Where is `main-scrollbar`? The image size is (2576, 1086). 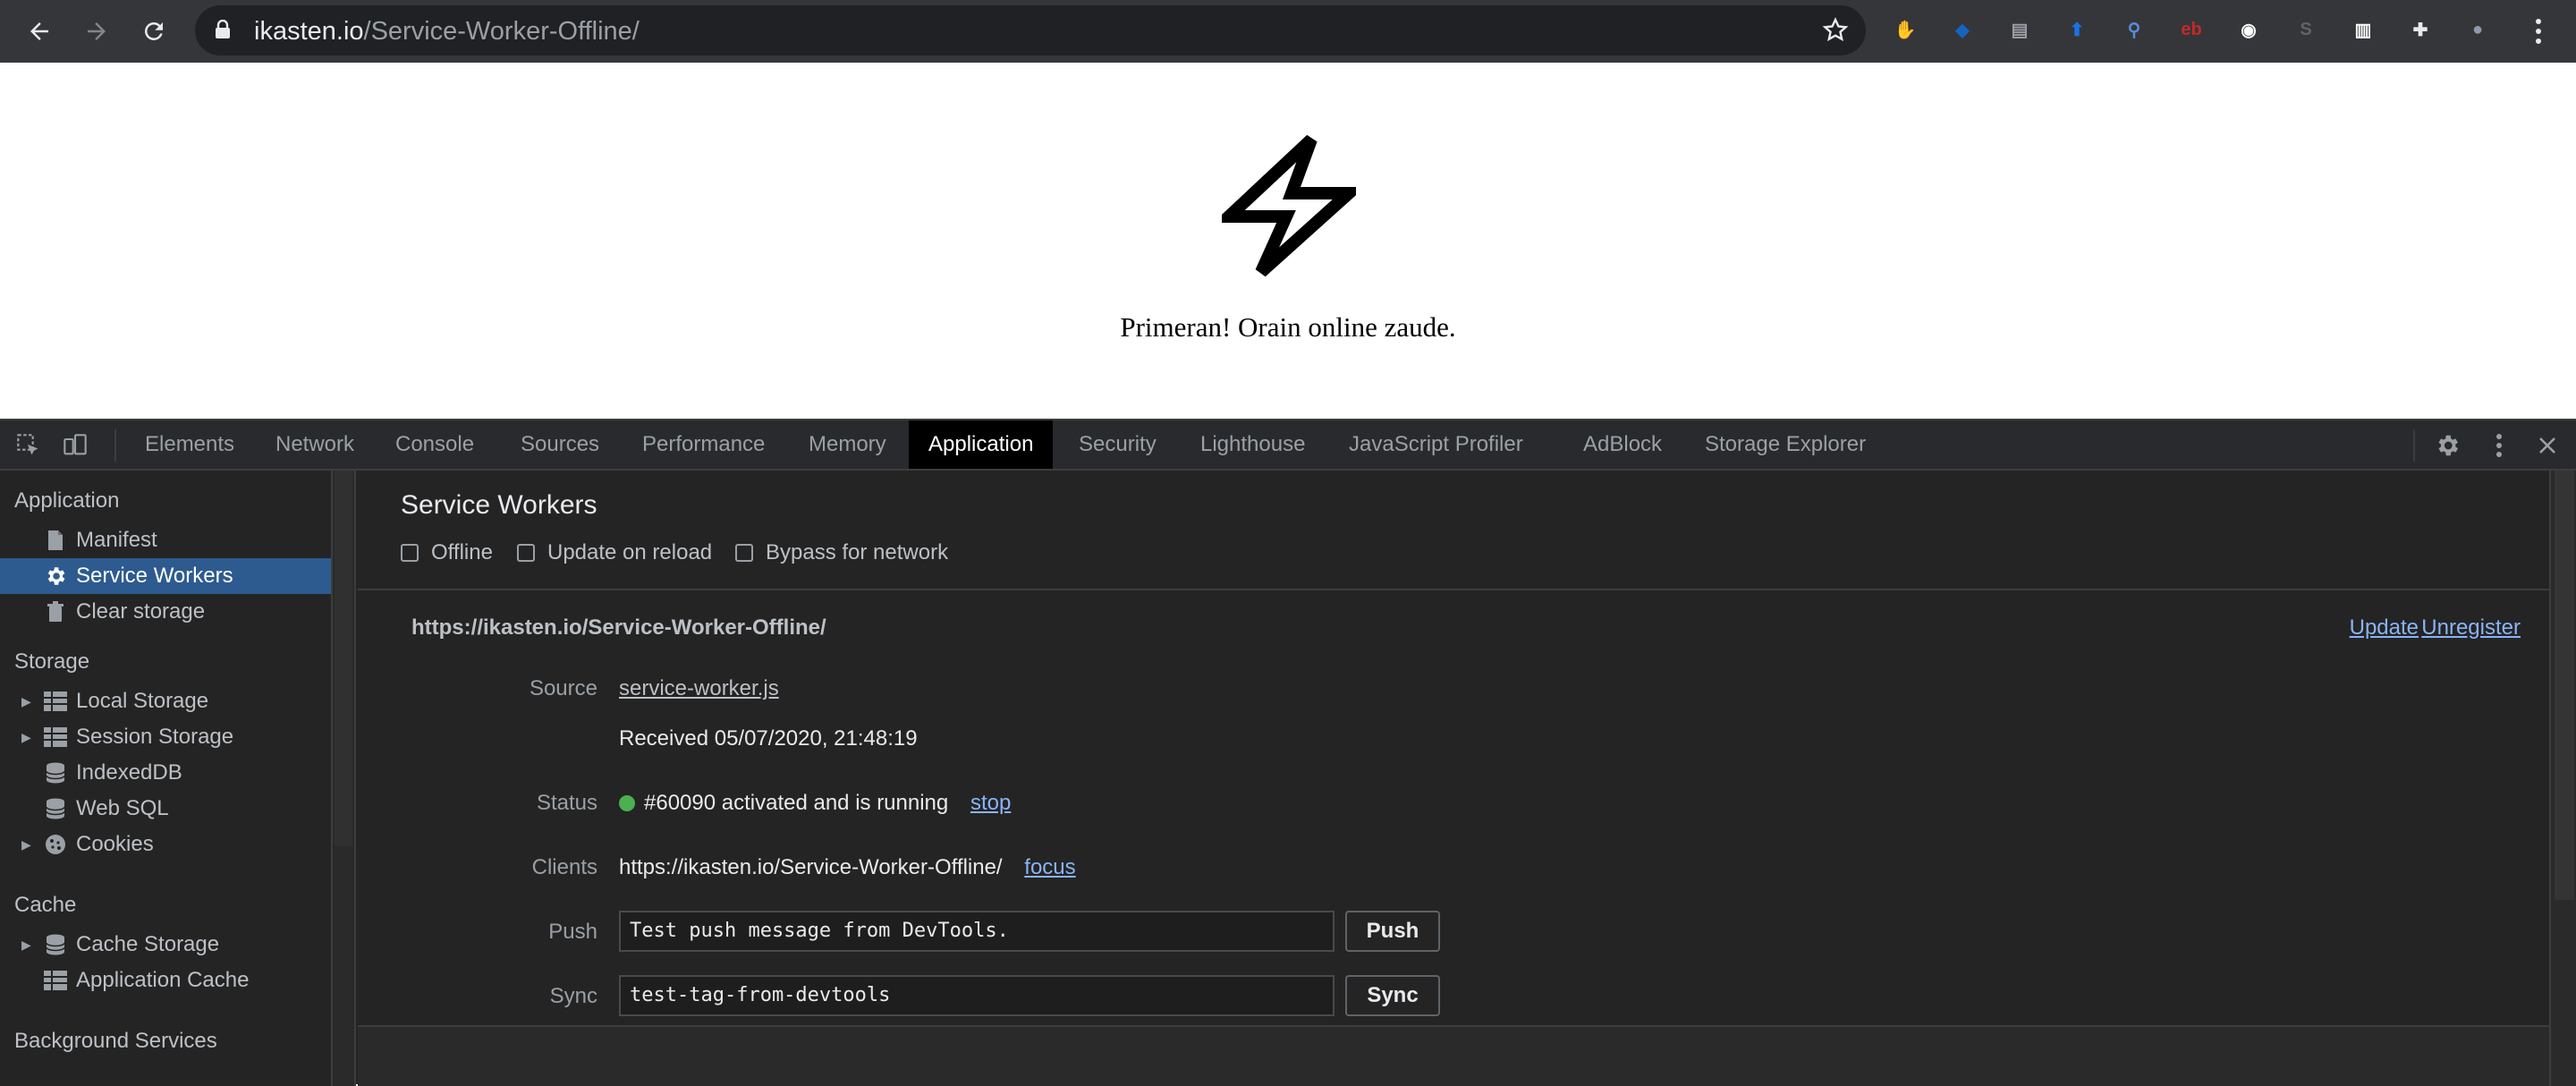 main-scrollbar is located at coordinates (2562, 778).